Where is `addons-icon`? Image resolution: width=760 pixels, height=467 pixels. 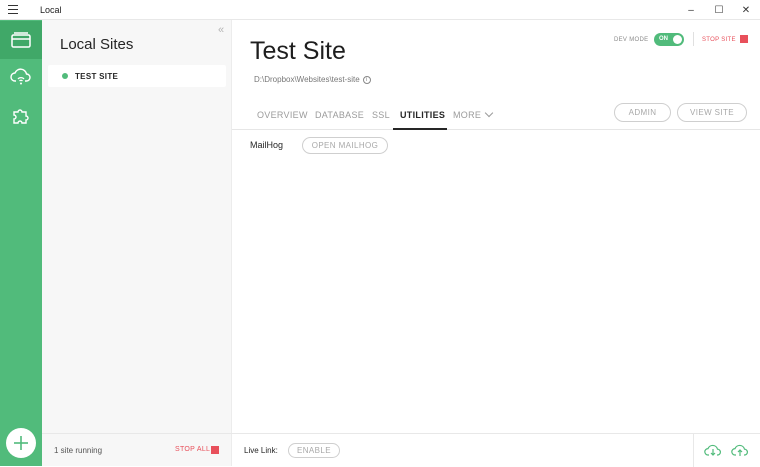
addons-icon is located at coordinates (21, 116).